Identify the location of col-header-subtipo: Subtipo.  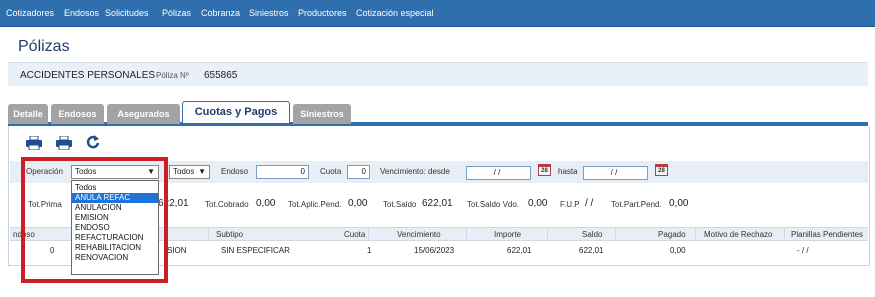
(230, 234).